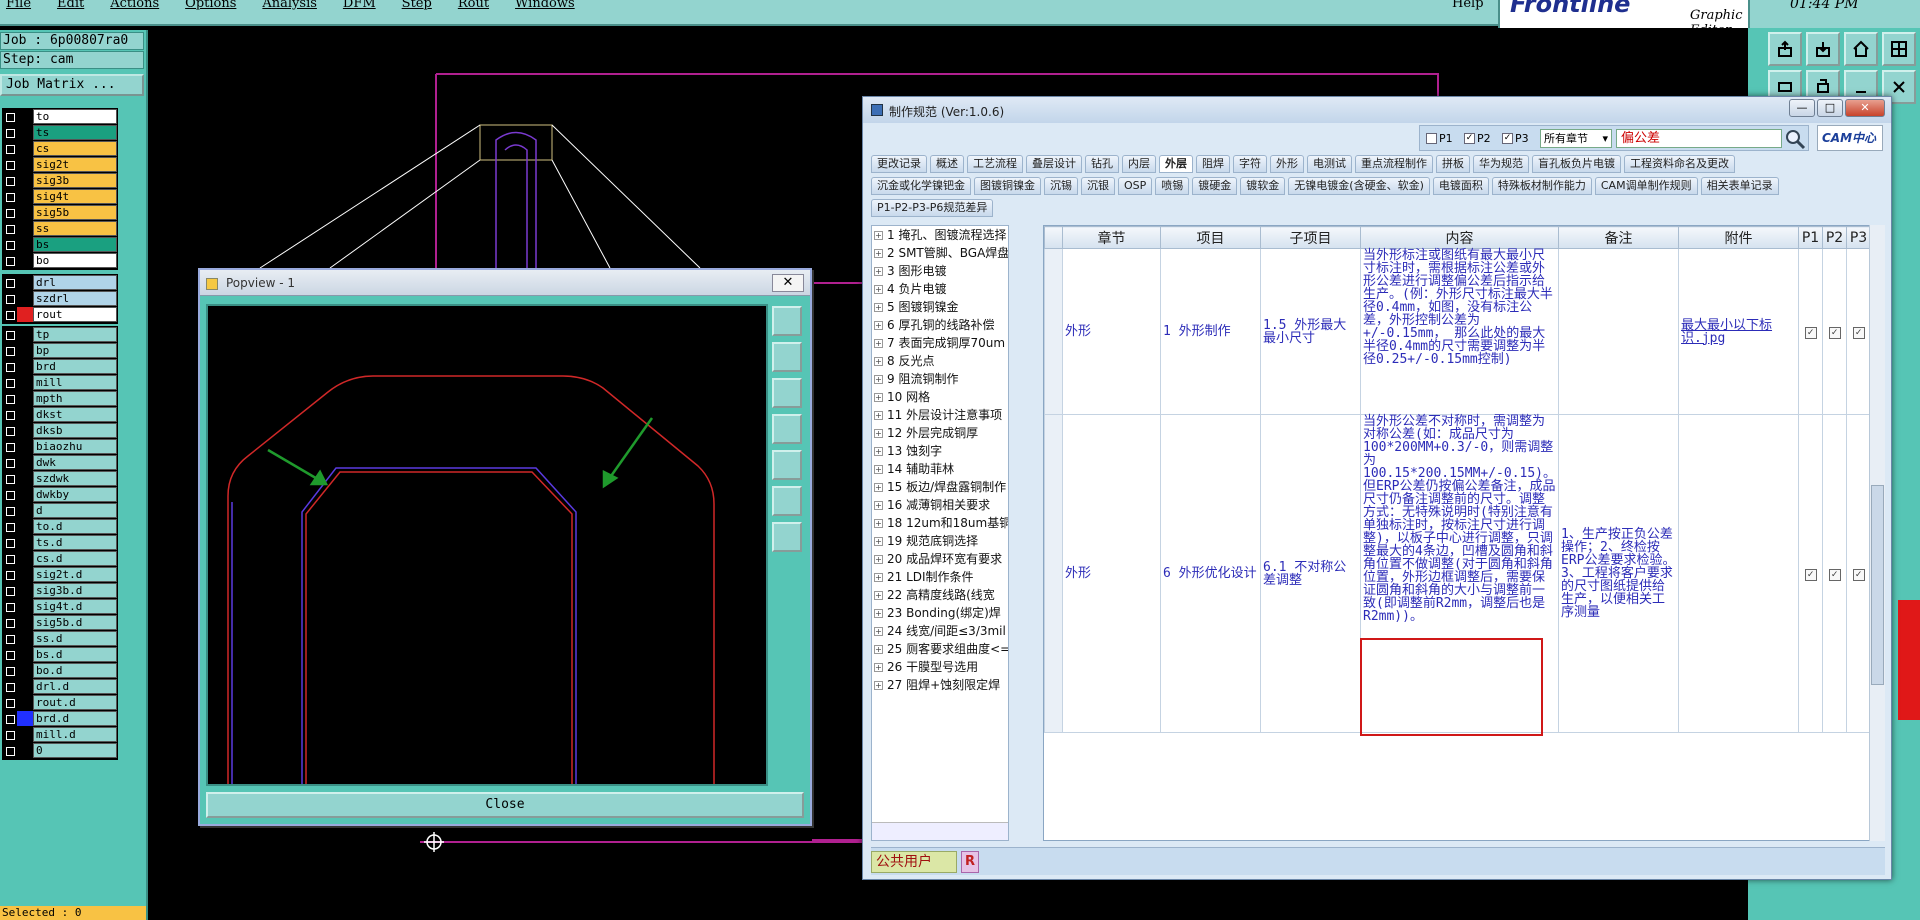 This screenshot has width=1920, height=920. Describe the element at coordinates (1394, 164) in the screenshot. I see `tab-item: 重点流程制作` at that location.